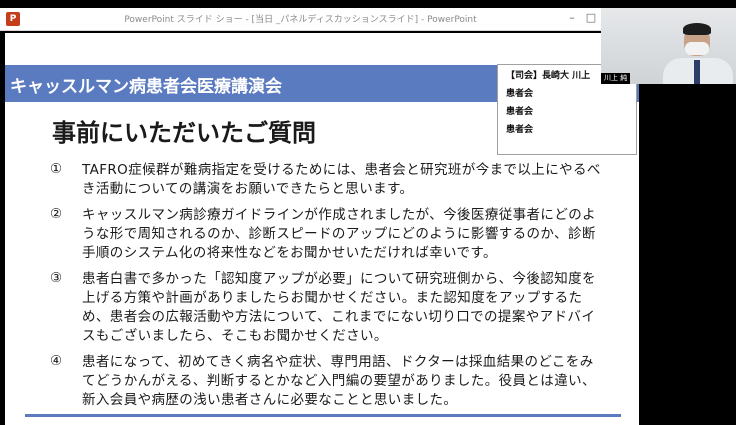  Describe the element at coordinates (56, 361) in the screenshot. I see `question-number: ④` at that location.